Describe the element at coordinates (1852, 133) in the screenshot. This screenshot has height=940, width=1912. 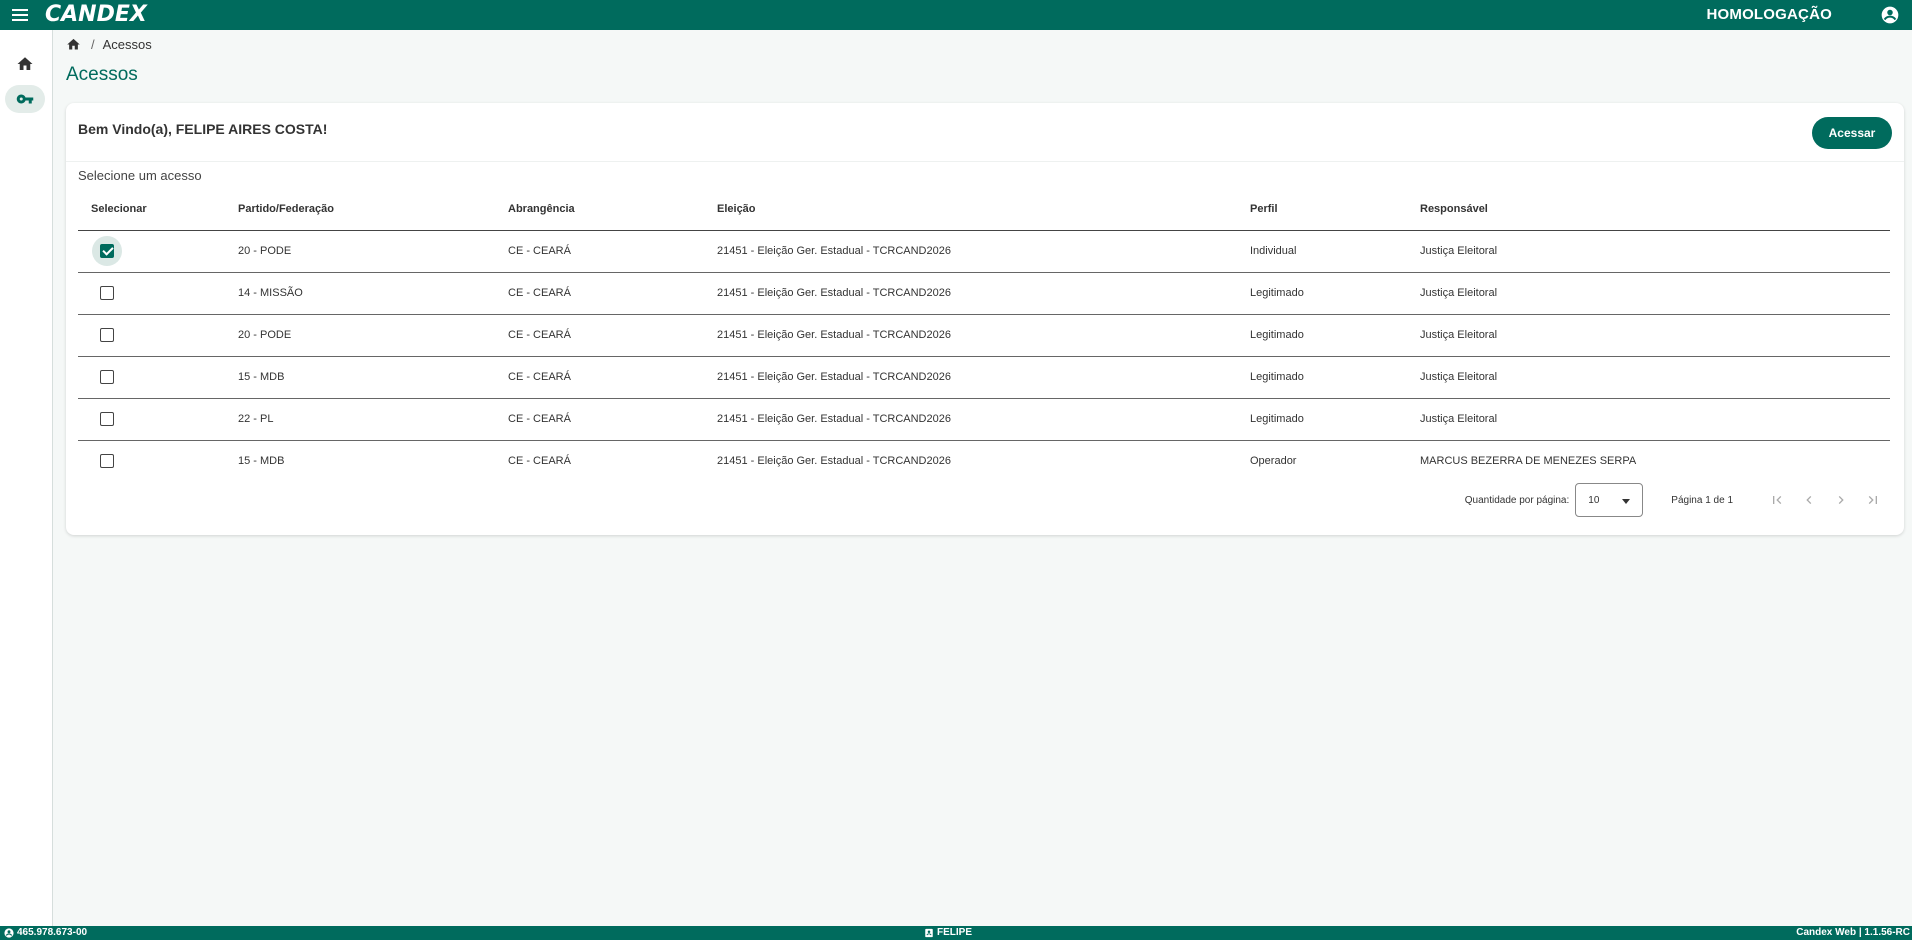
I see `acessar-button: Acessar` at that location.